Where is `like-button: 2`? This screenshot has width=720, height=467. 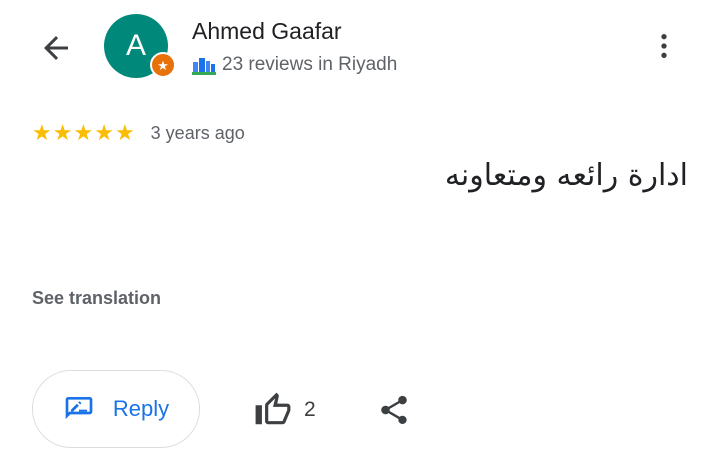 like-button: 2 is located at coordinates (285, 410).